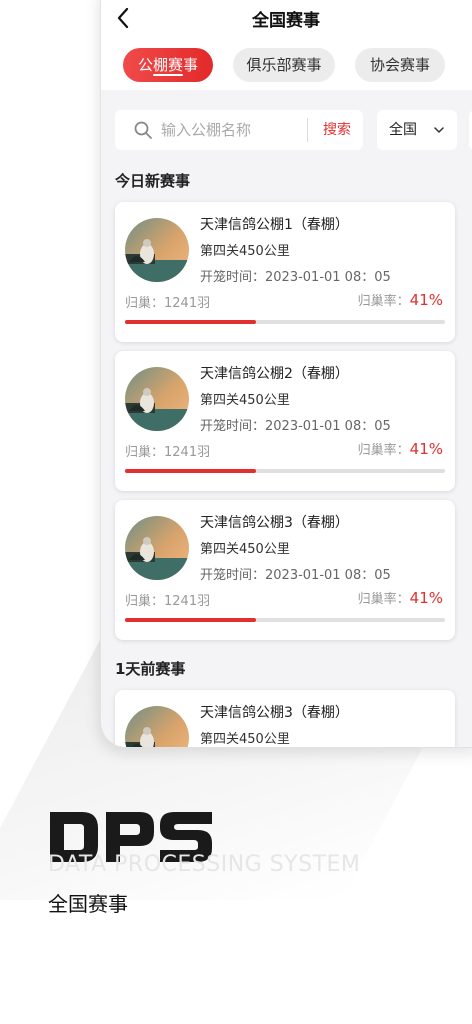 This screenshot has width=472, height=1024. I want to click on tab-label: 协会赛事, so click(399, 65).